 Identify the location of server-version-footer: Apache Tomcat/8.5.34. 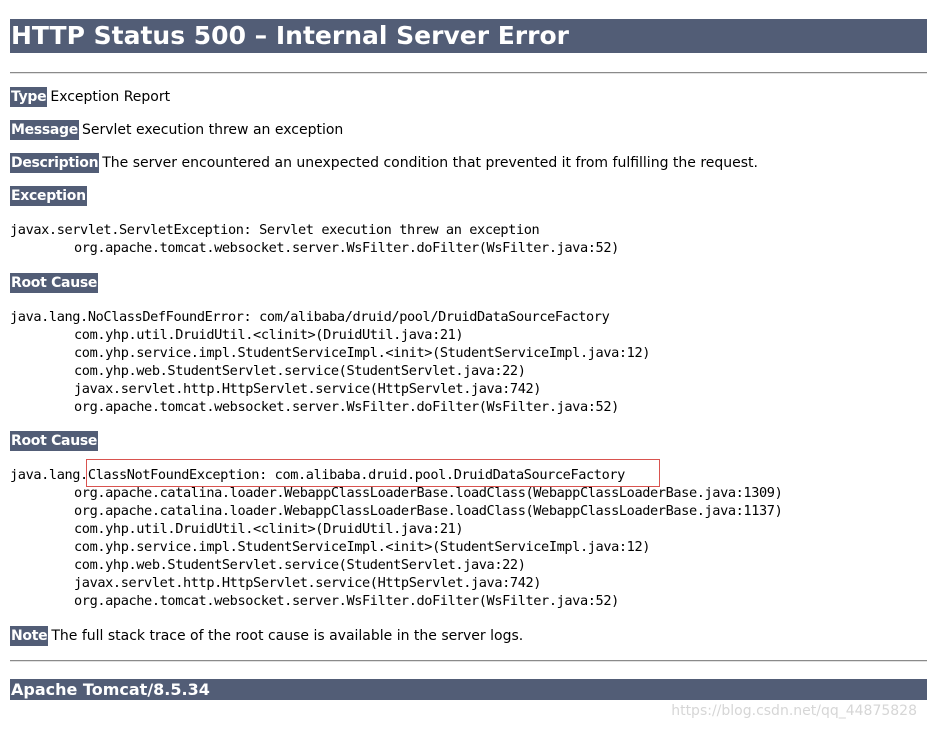
(468, 689).